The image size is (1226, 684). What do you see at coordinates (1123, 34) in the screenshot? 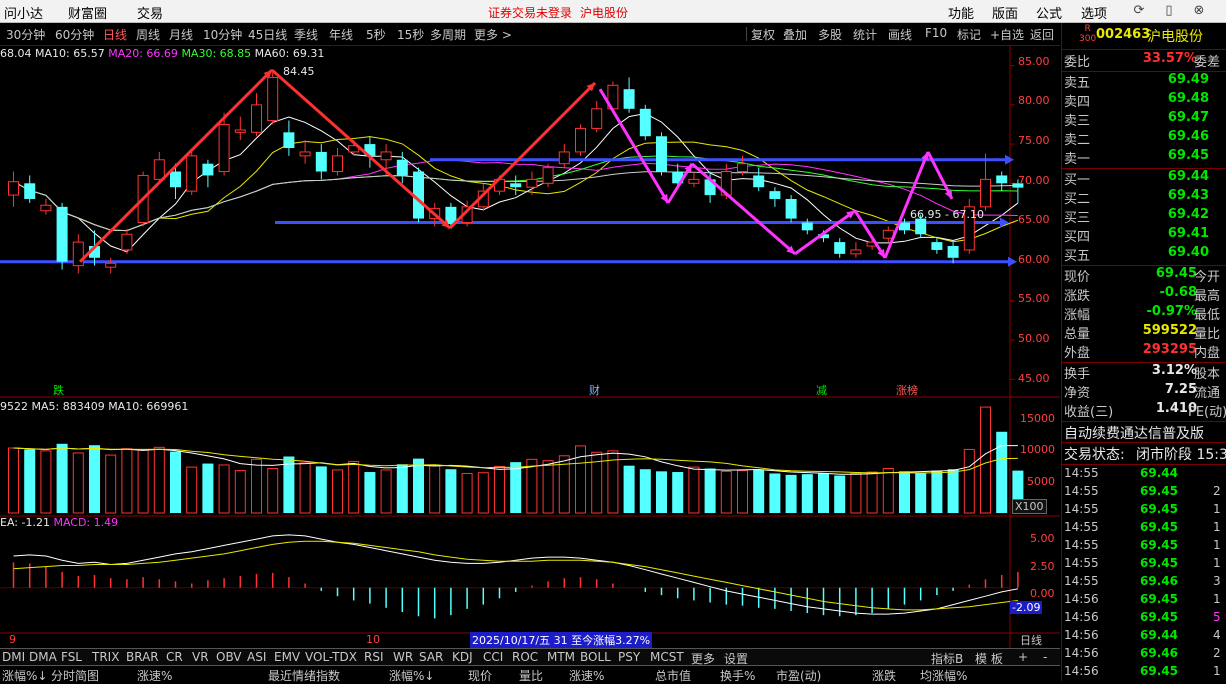
I see `stock-code: 002463` at bounding box center [1123, 34].